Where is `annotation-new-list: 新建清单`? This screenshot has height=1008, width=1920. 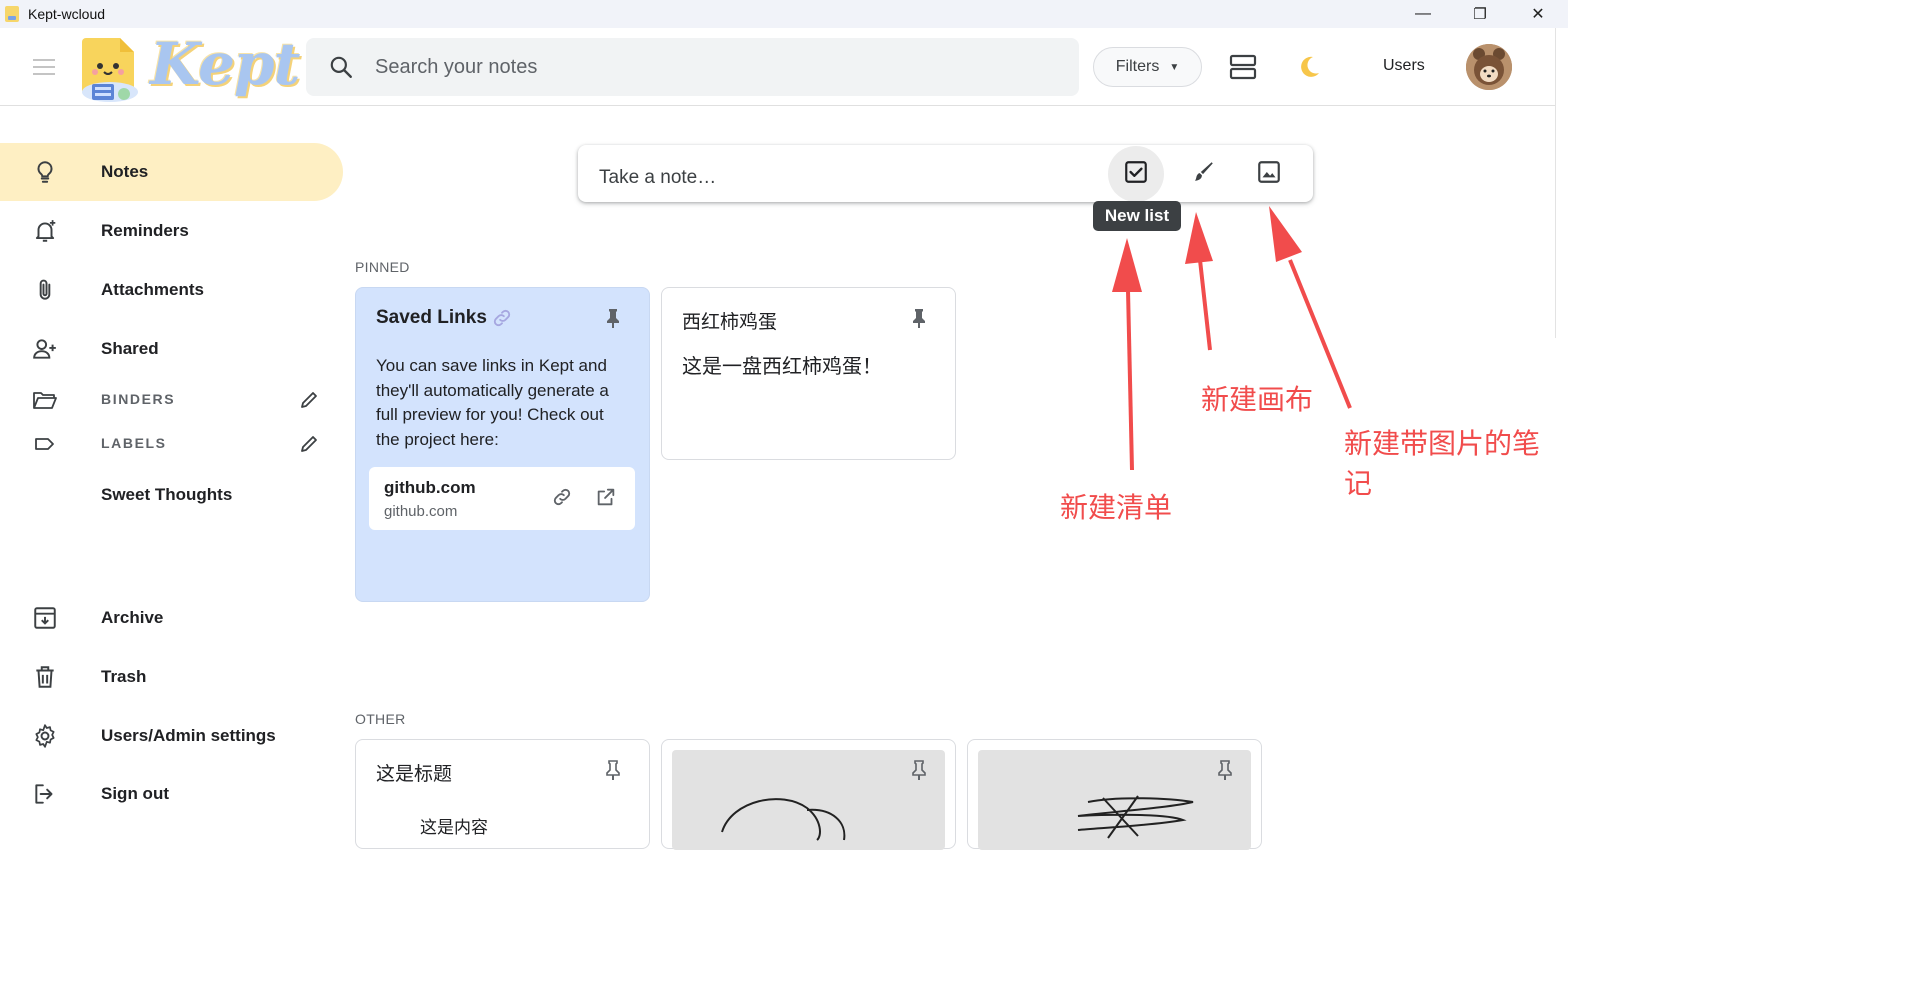 annotation-new-list: 新建清单 is located at coordinates (1116, 507).